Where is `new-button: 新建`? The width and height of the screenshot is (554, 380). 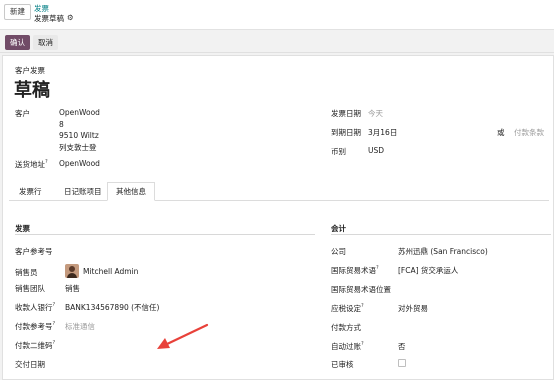
new-button: 新建 is located at coordinates (17, 12).